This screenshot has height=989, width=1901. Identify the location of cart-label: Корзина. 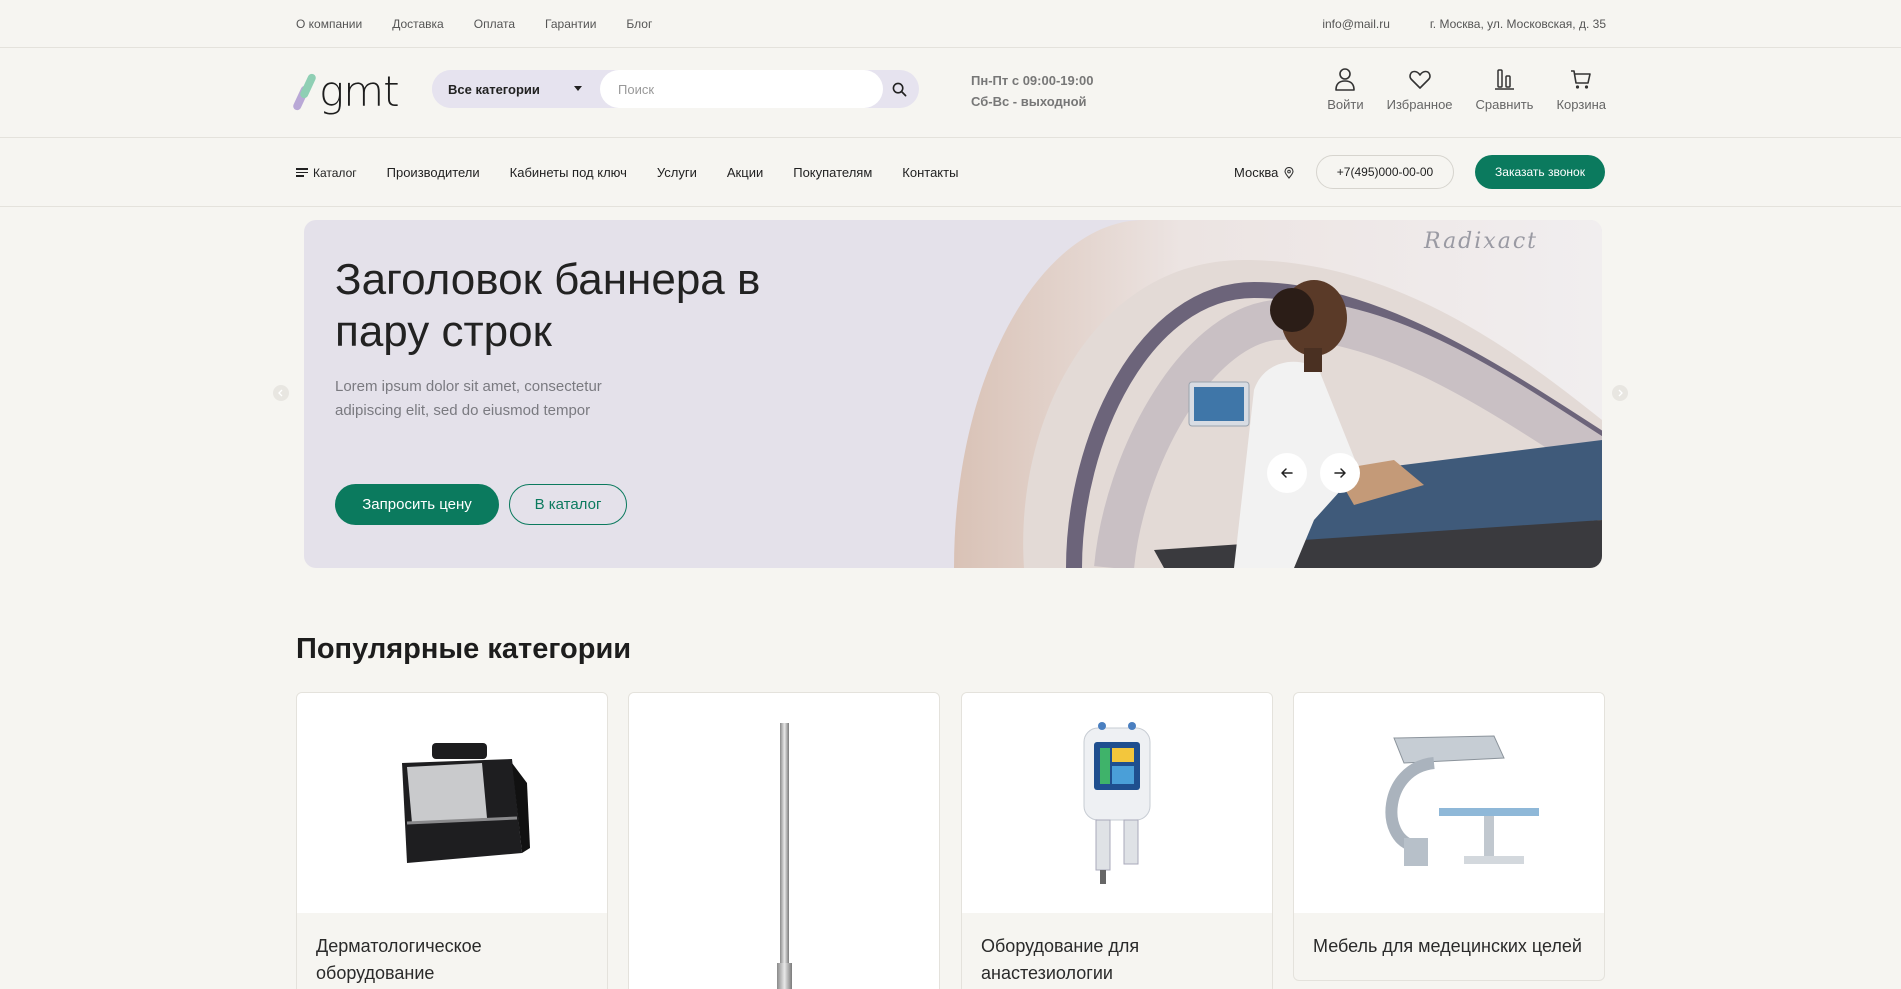
(1581, 104).